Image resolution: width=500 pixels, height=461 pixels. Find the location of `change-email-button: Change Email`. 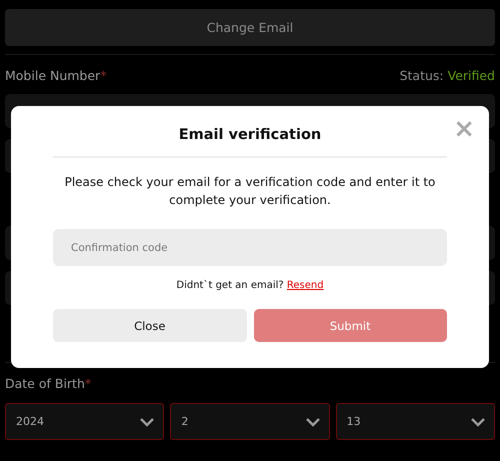

change-email-button: Change Email is located at coordinates (250, 27).